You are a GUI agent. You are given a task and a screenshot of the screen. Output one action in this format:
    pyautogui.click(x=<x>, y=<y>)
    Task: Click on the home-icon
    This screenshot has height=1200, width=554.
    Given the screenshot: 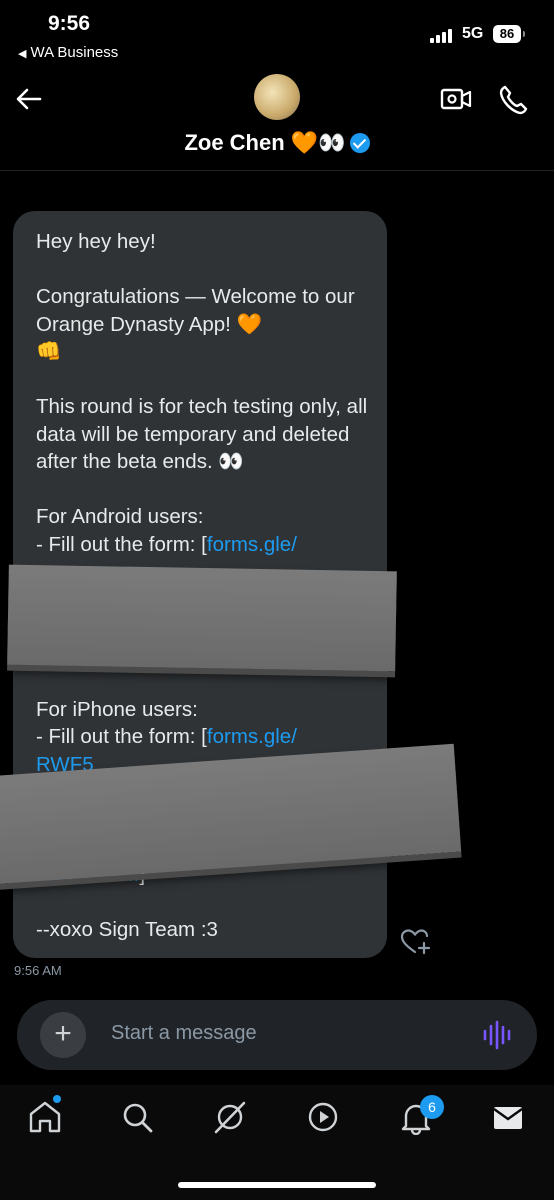 What is the action you would take?
    pyautogui.click(x=45, y=1117)
    